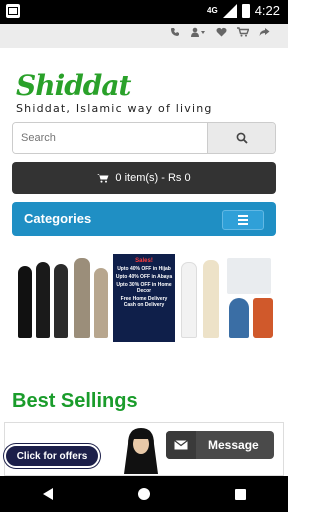 The height and width of the screenshot is (512, 320). Describe the element at coordinates (141, 451) in the screenshot. I see `support-avatar` at that location.